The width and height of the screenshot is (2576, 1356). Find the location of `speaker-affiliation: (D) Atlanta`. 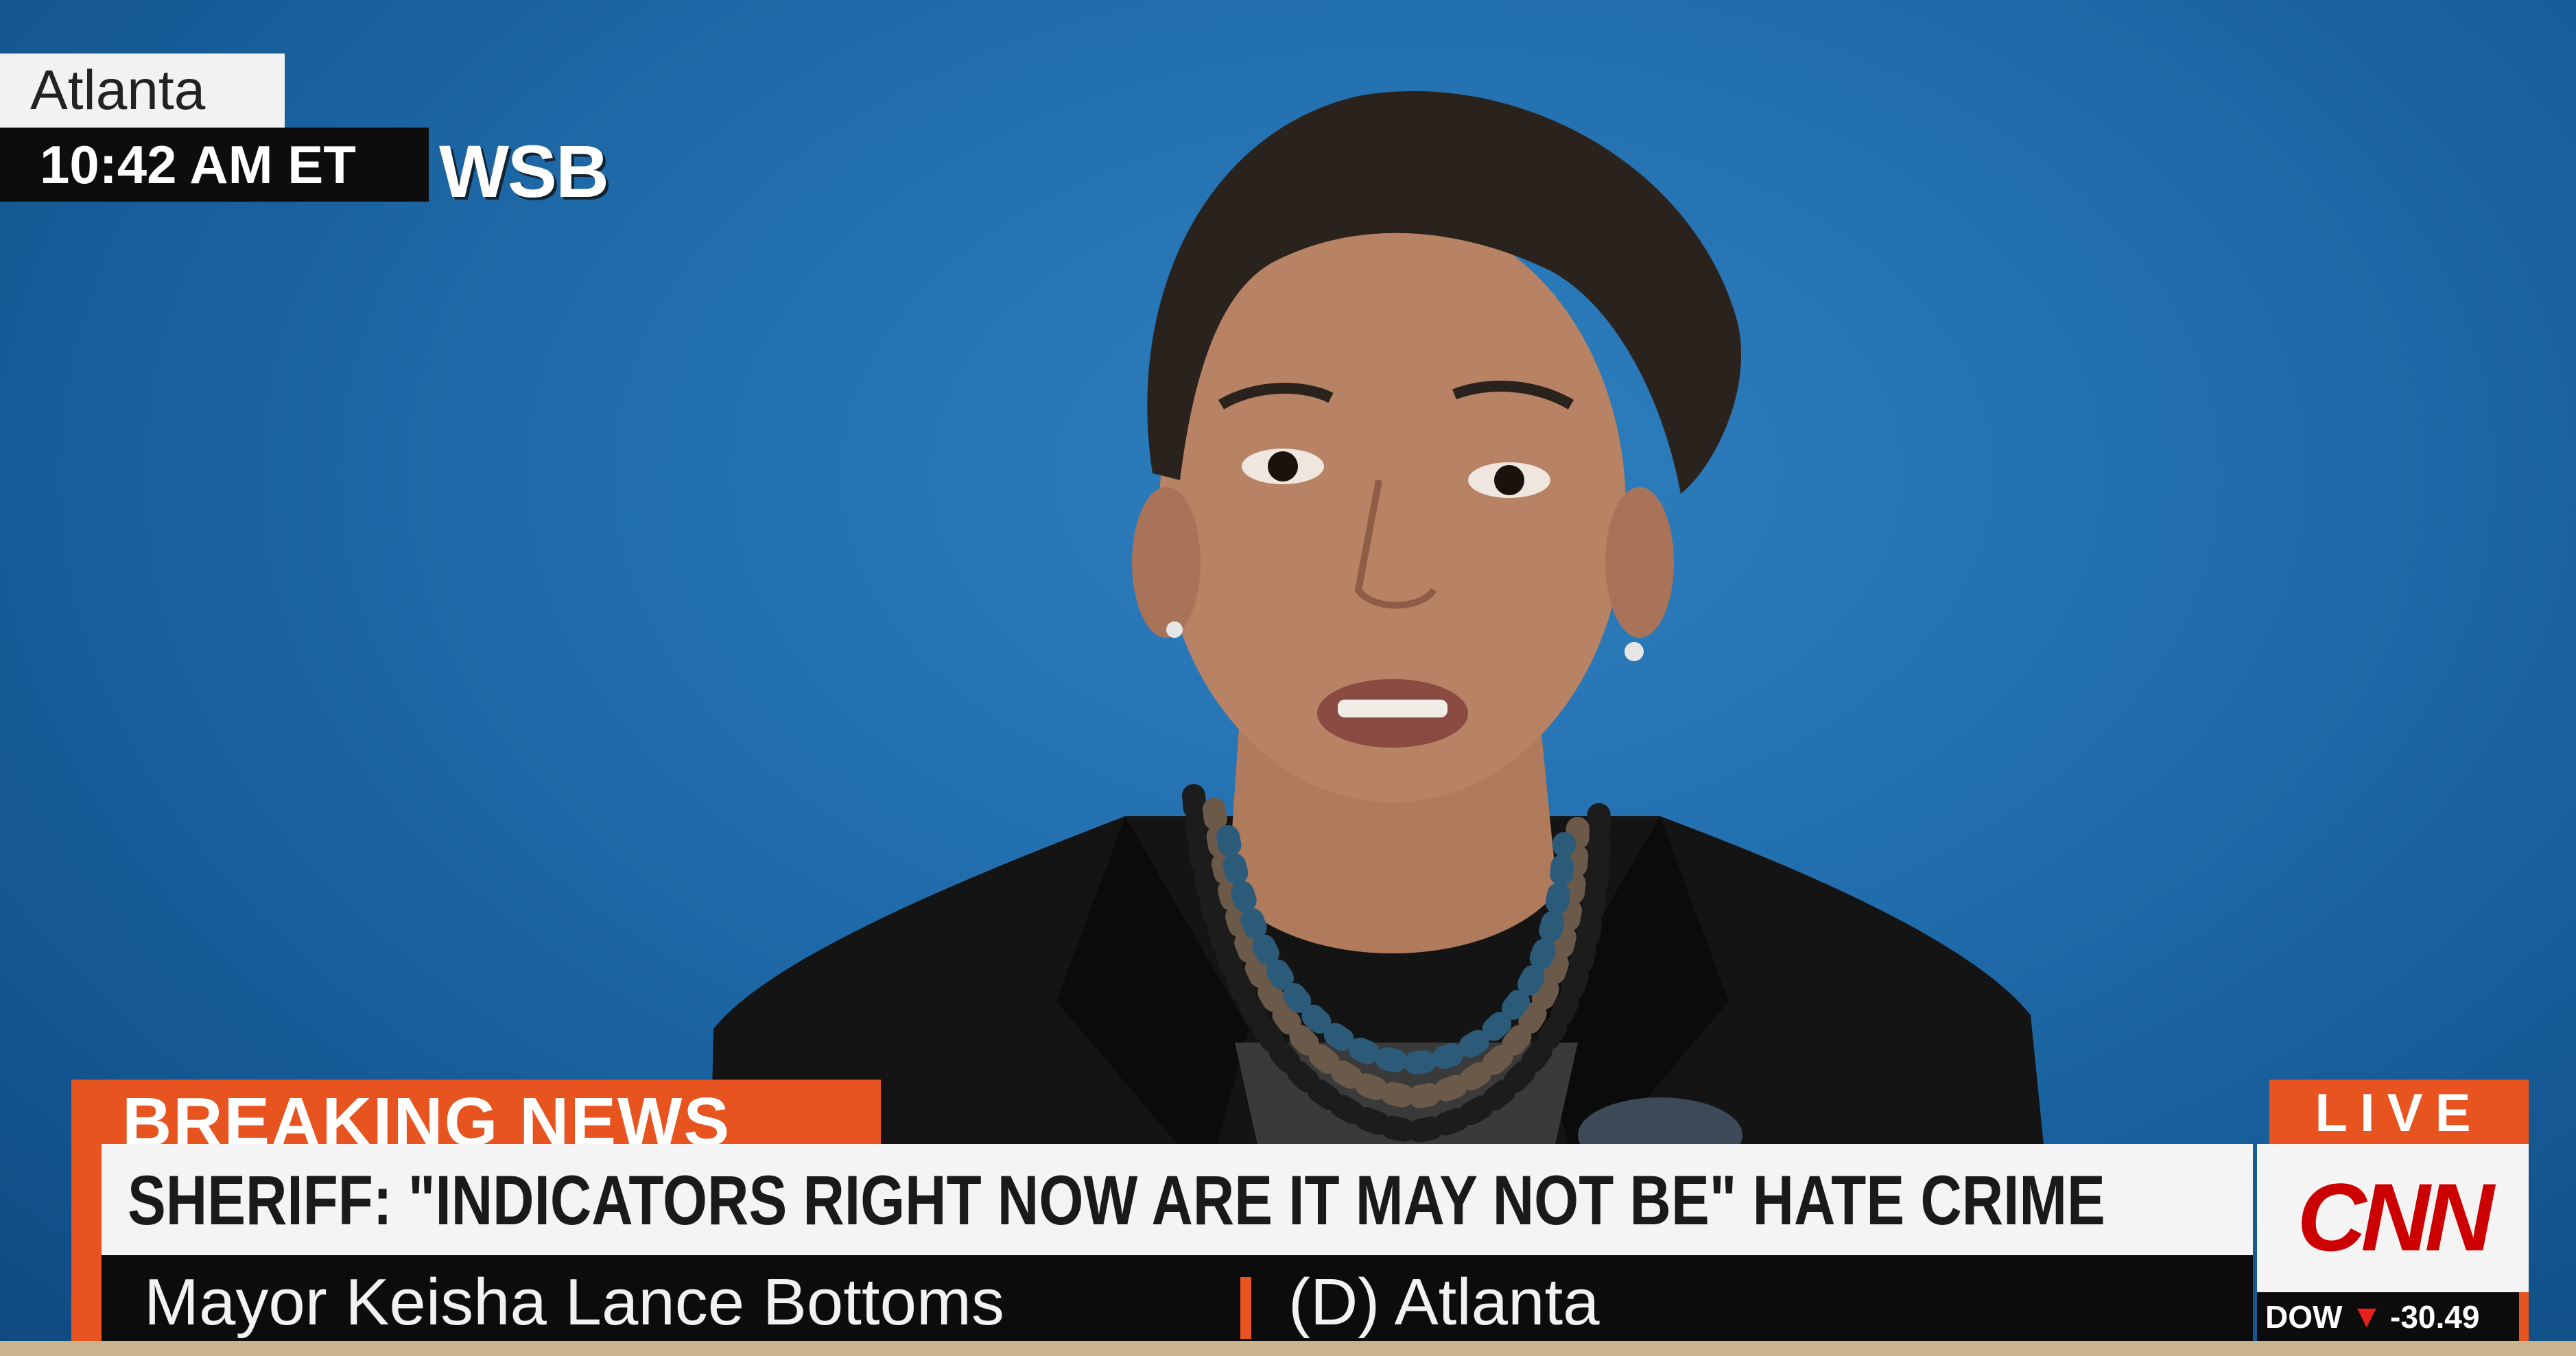

speaker-affiliation: (D) Atlanta is located at coordinates (1444, 1302).